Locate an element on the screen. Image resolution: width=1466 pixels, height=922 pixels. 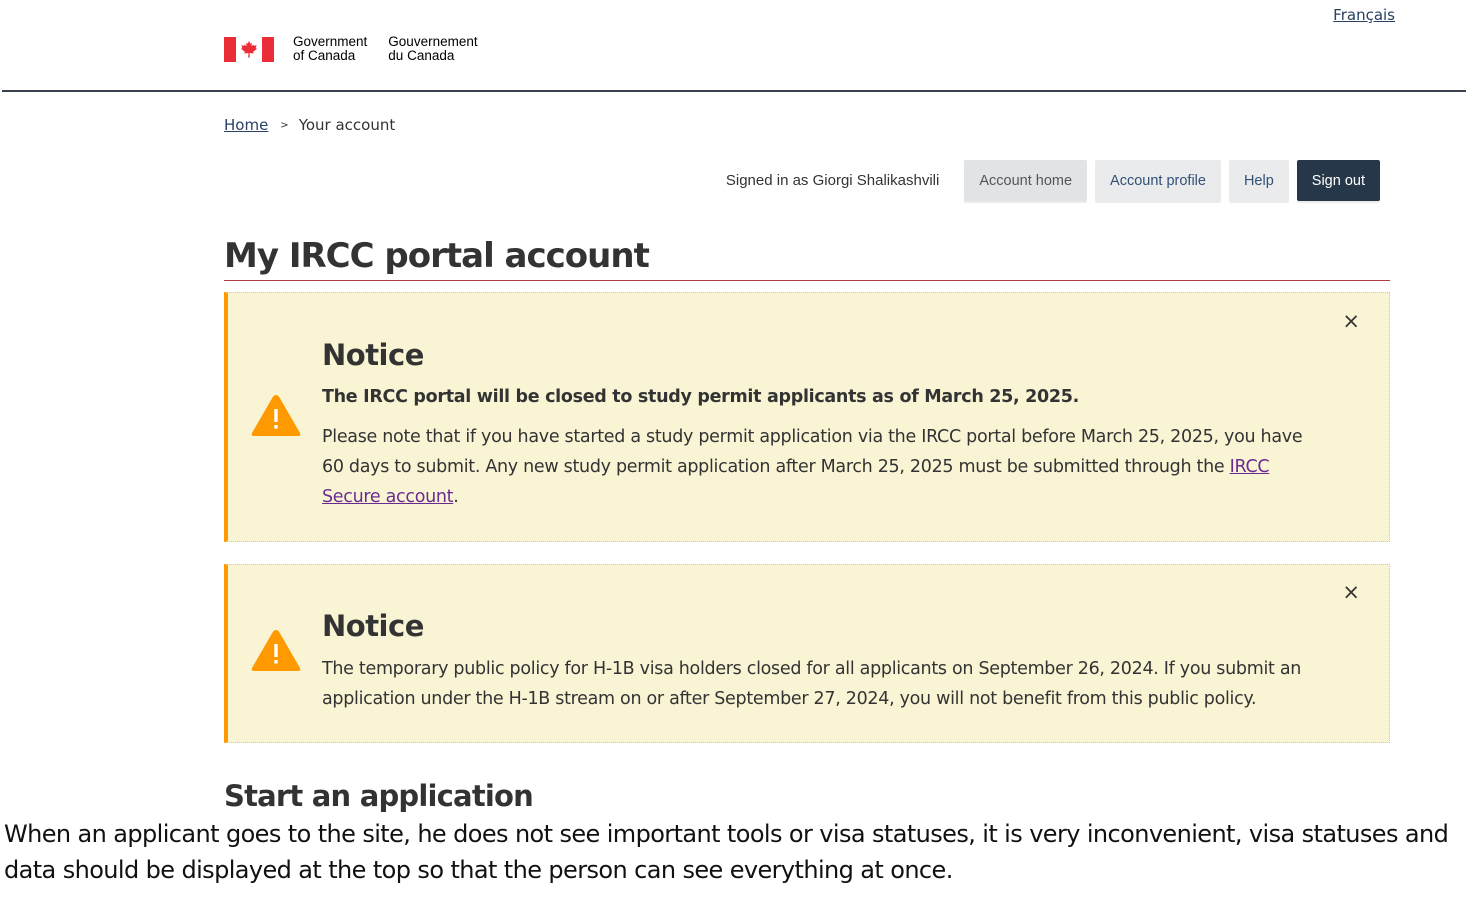
sign-out-button: Sign out is located at coordinates (1338, 180).